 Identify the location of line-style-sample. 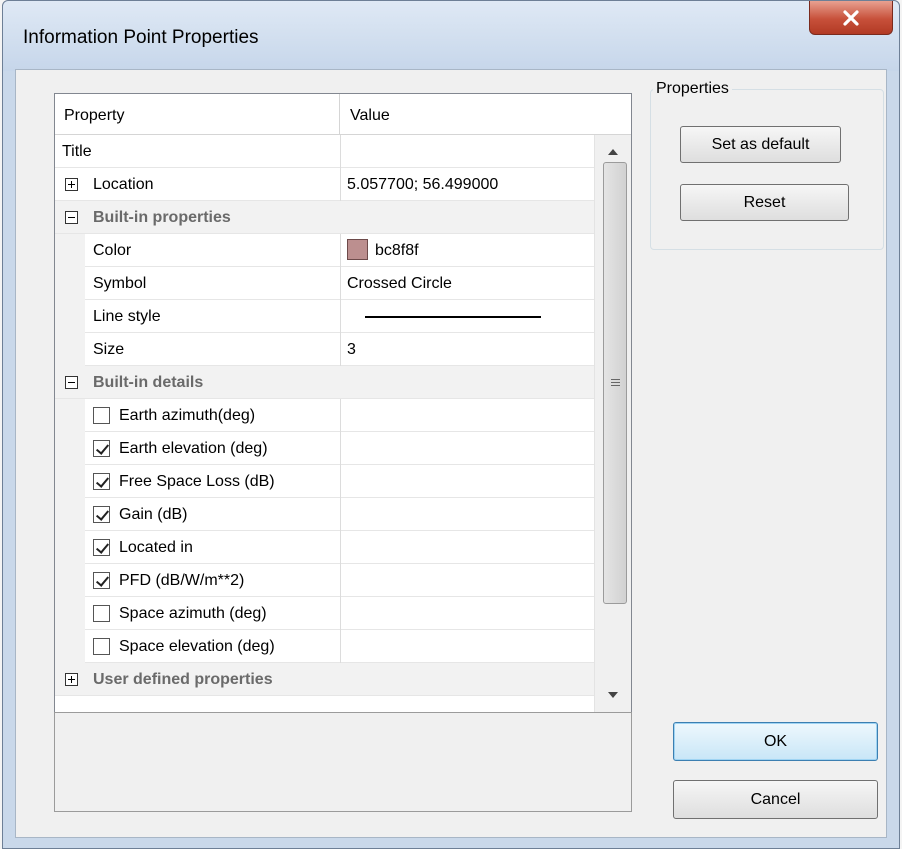
(453, 317).